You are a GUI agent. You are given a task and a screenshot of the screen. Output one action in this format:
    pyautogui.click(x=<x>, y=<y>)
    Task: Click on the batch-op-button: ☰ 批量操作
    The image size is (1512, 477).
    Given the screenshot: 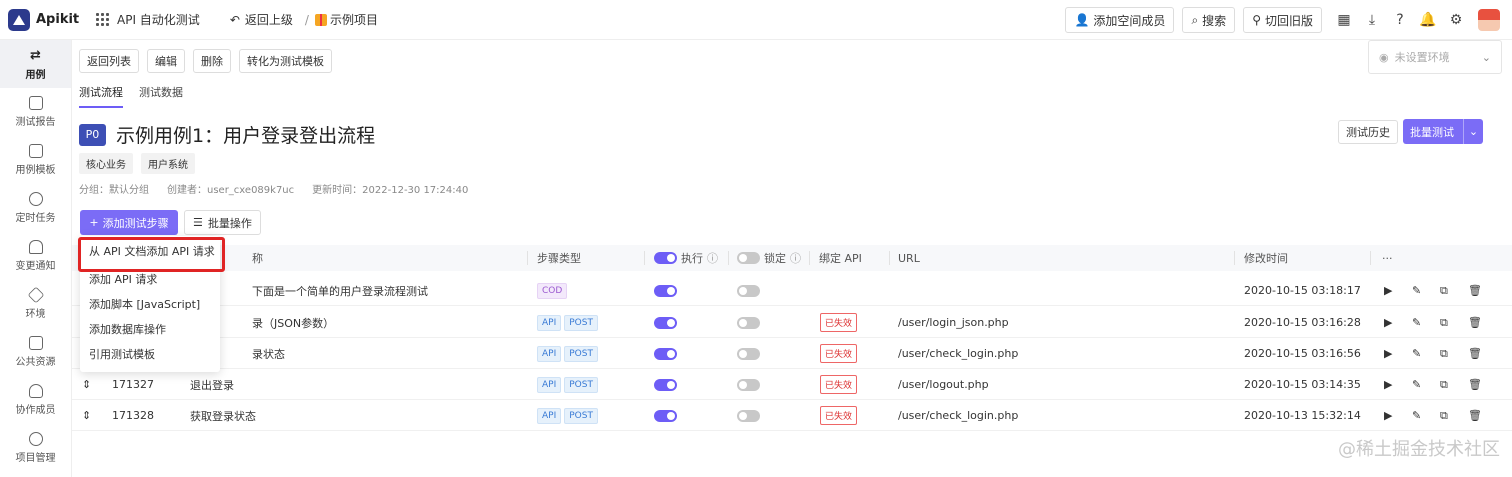 What is the action you would take?
    pyautogui.click(x=222, y=222)
    